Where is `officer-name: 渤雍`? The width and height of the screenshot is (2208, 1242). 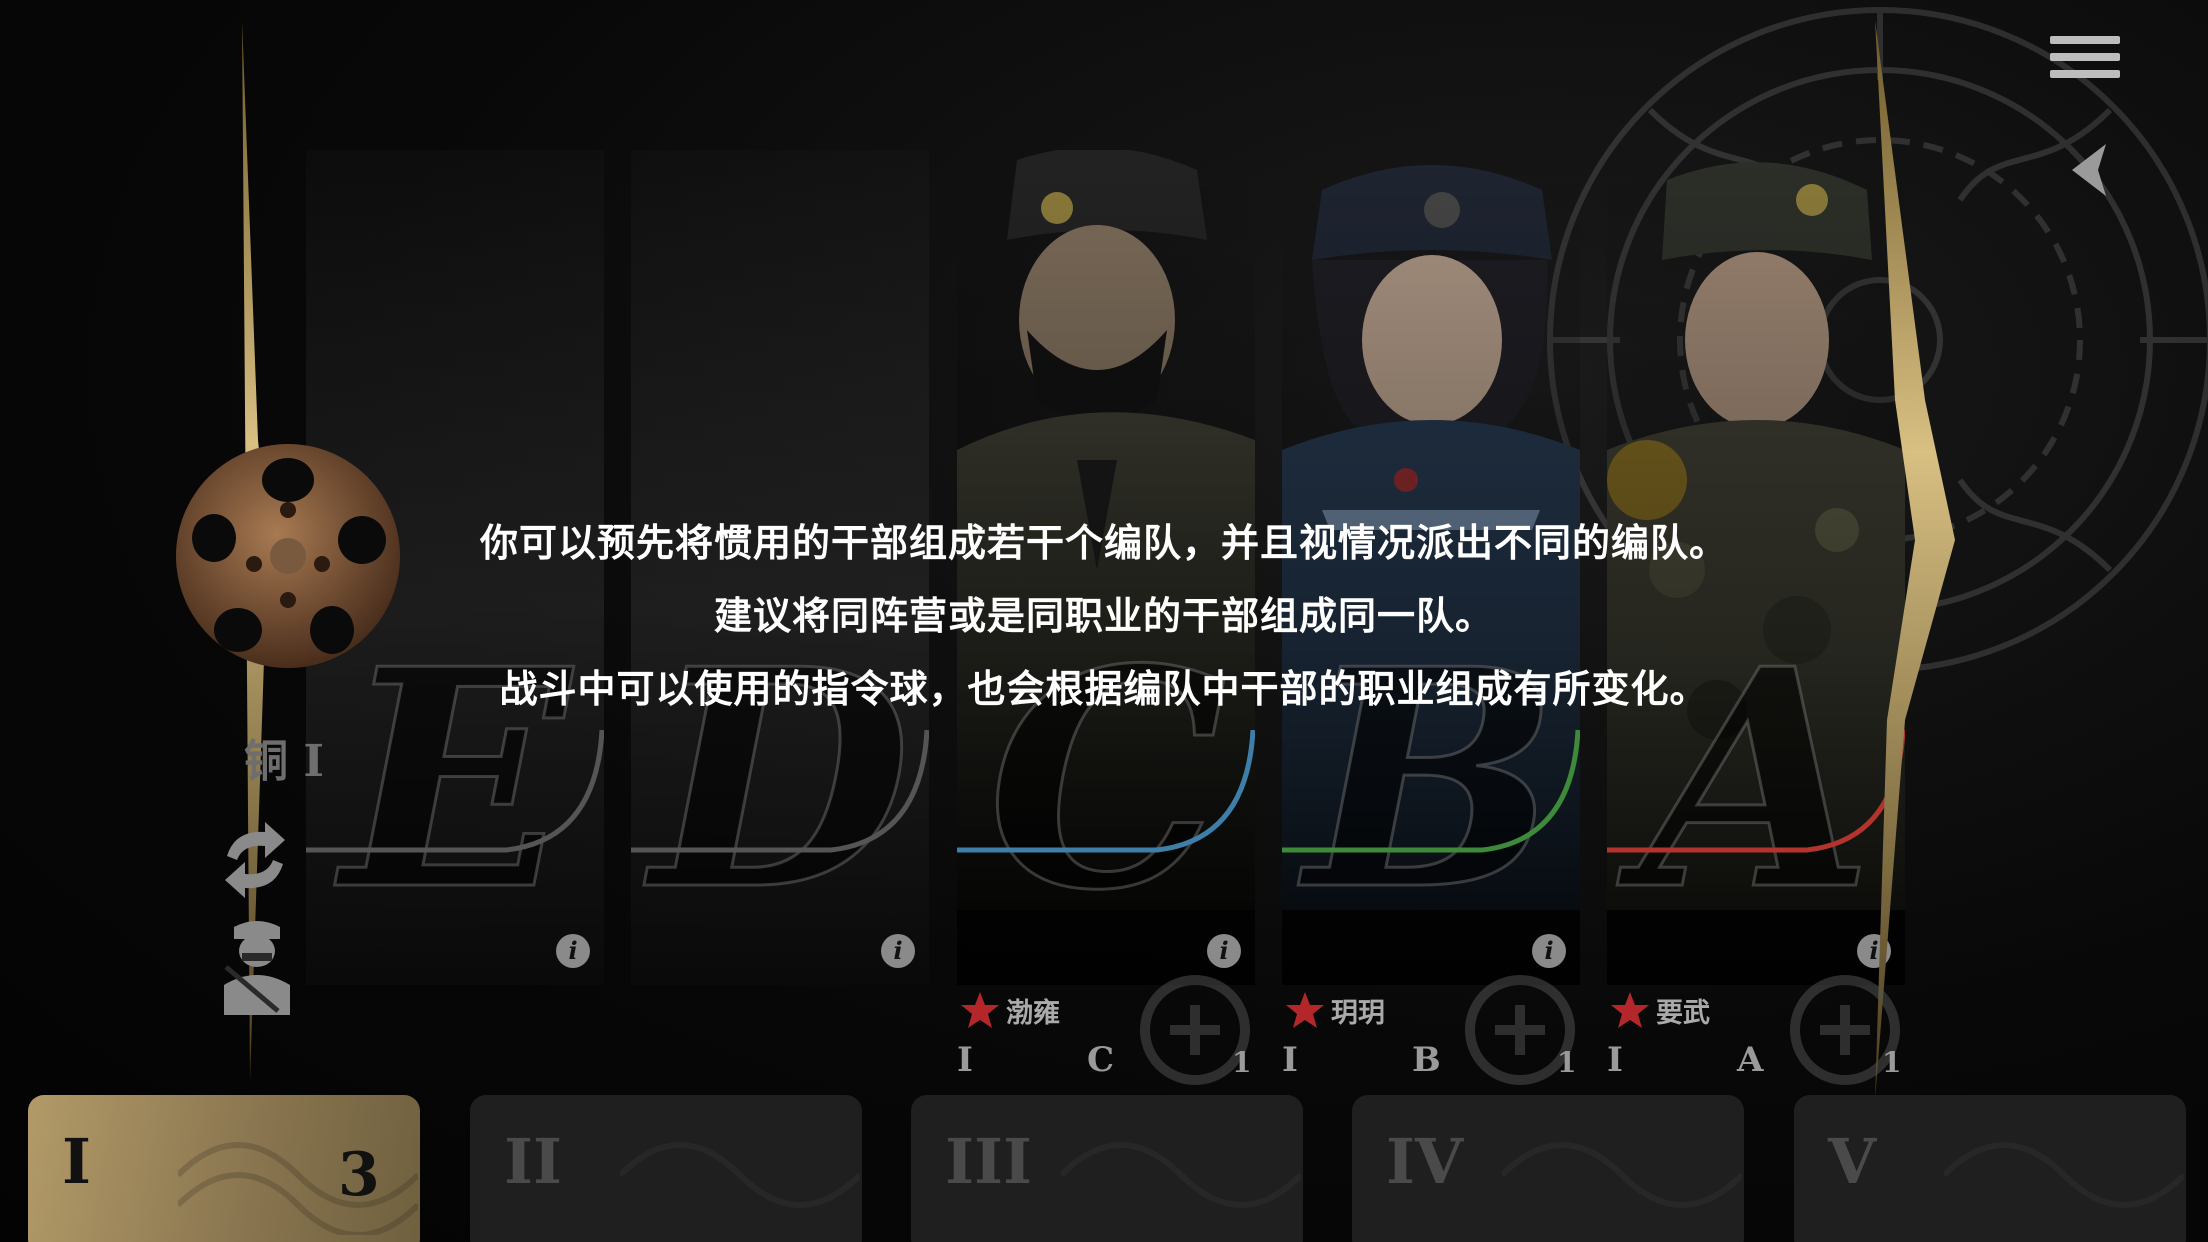
officer-name: 渤雍 is located at coordinates (1033, 1013).